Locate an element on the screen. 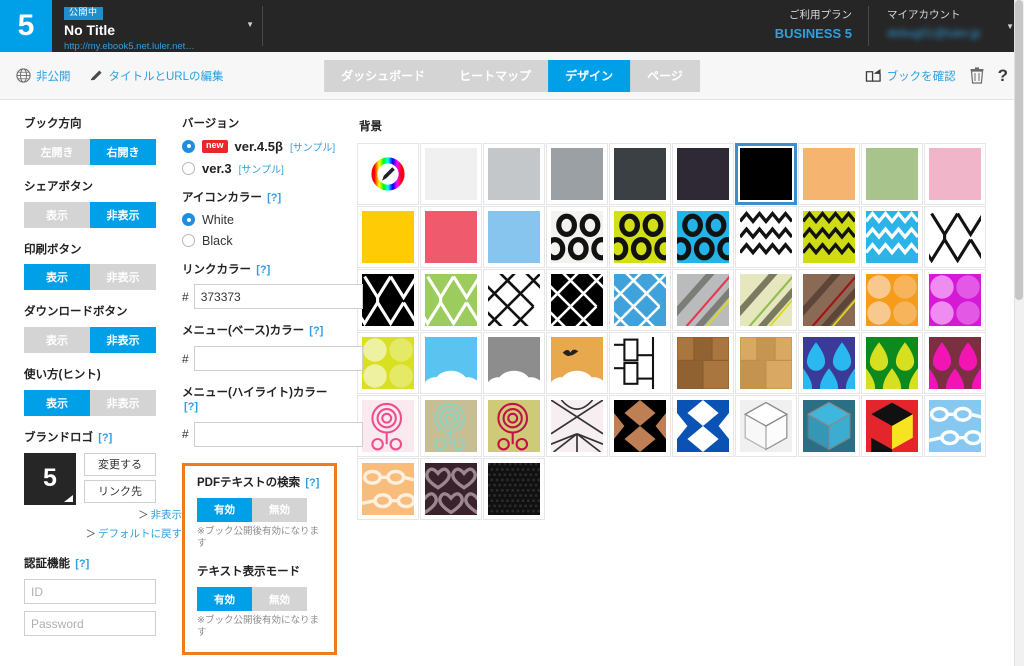 Image resolution: width=1024 pixels, height=666 pixels. background-swatch-pink is located at coordinates (955, 174).